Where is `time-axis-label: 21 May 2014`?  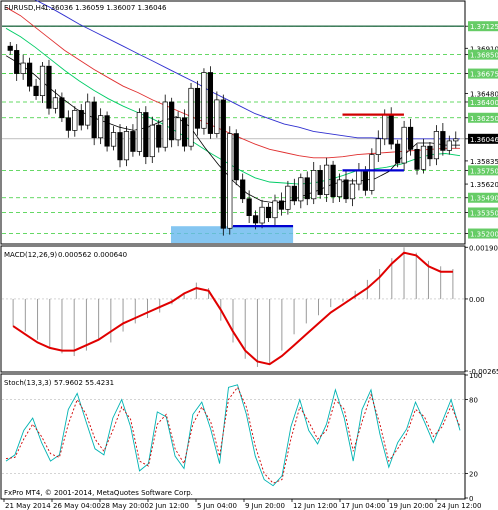 time-axis-label: 21 May 2014 is located at coordinates (28, 506).